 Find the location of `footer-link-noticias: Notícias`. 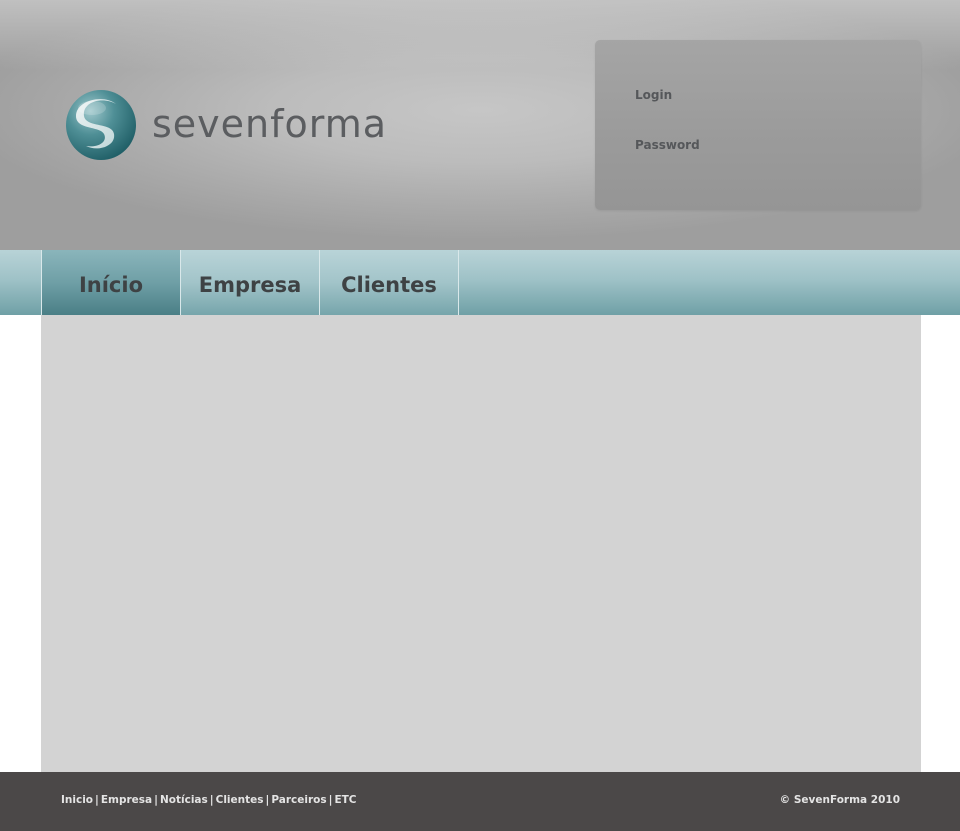

footer-link-noticias: Notícias is located at coordinates (184, 800).